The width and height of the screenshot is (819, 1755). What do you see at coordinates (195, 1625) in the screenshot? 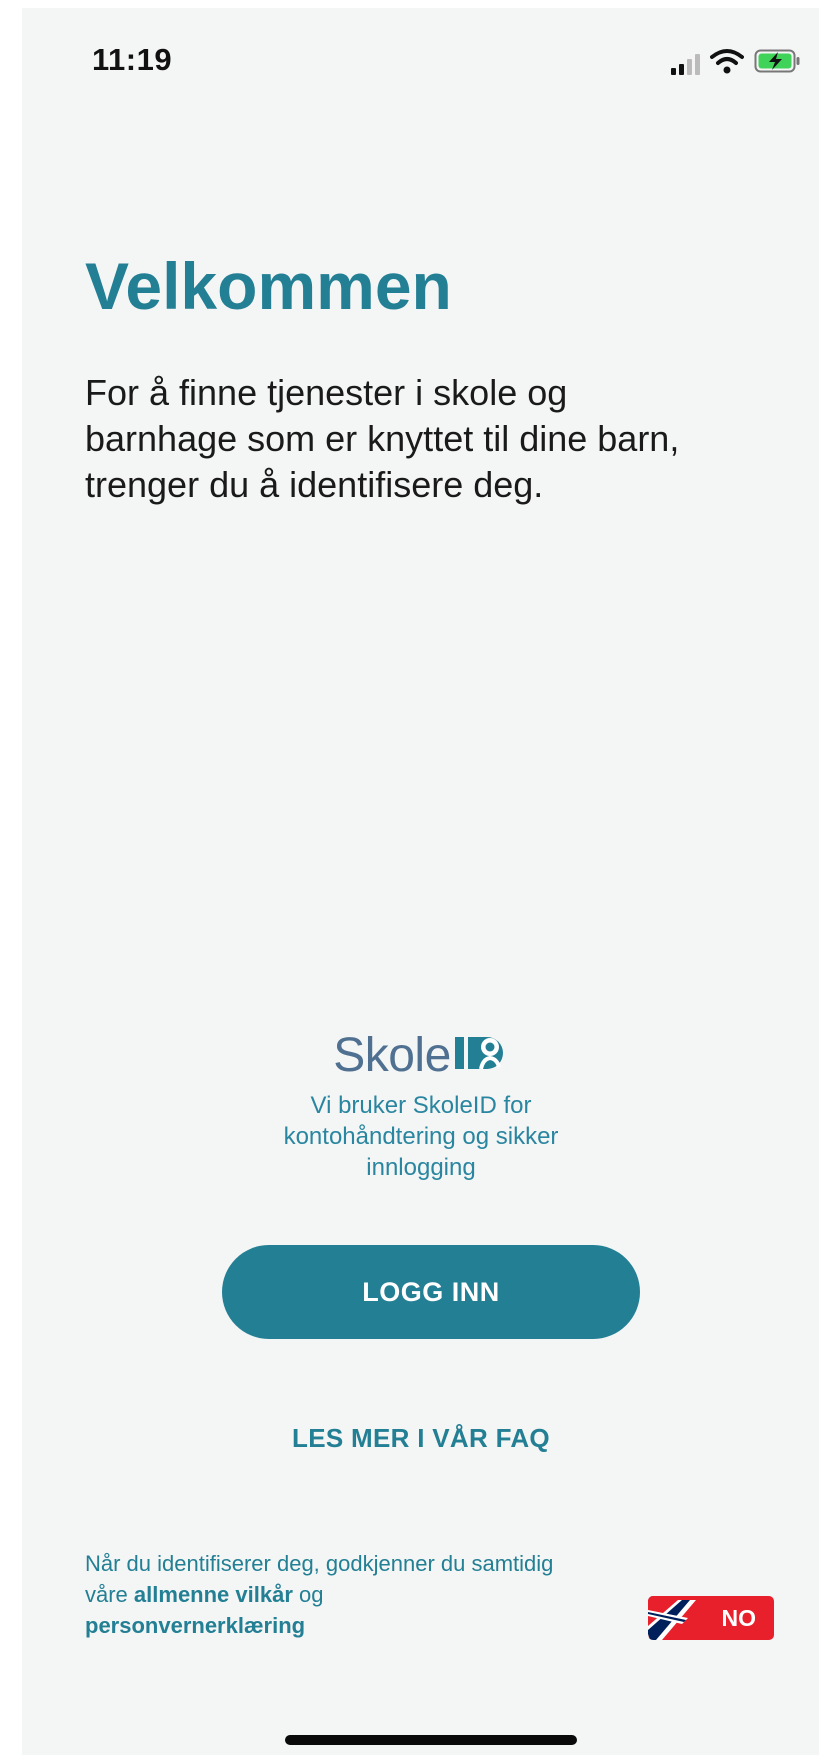
I see `privacy-link: personvernerklæring` at bounding box center [195, 1625].